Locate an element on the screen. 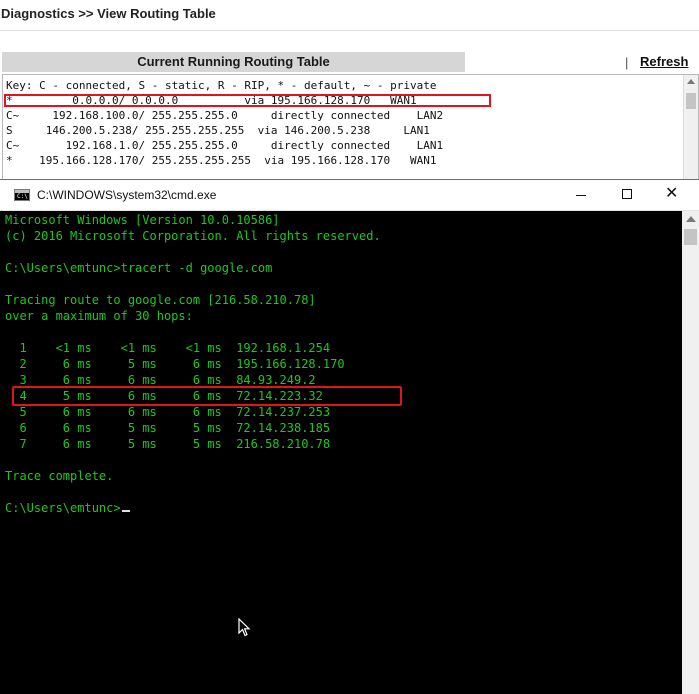 This screenshot has height=694, width=699. minimize-icon is located at coordinates (581, 195).